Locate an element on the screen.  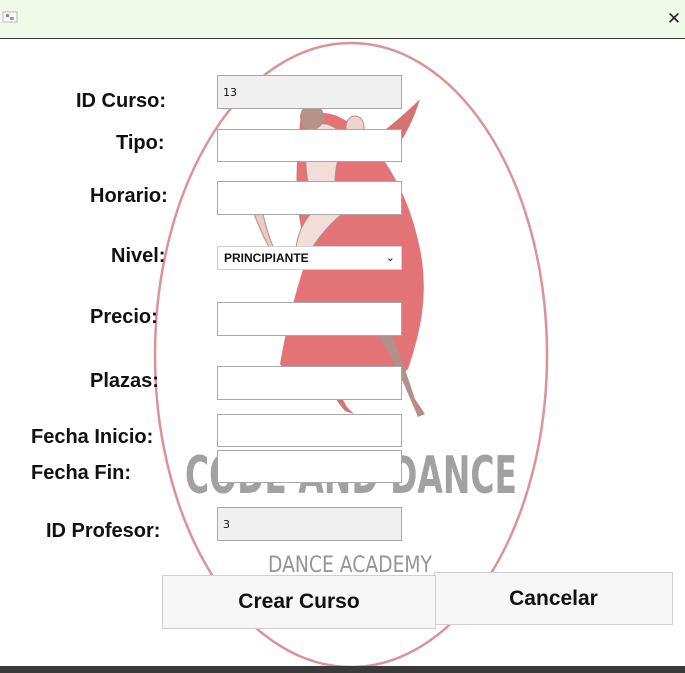
precio-field is located at coordinates (309, 319).